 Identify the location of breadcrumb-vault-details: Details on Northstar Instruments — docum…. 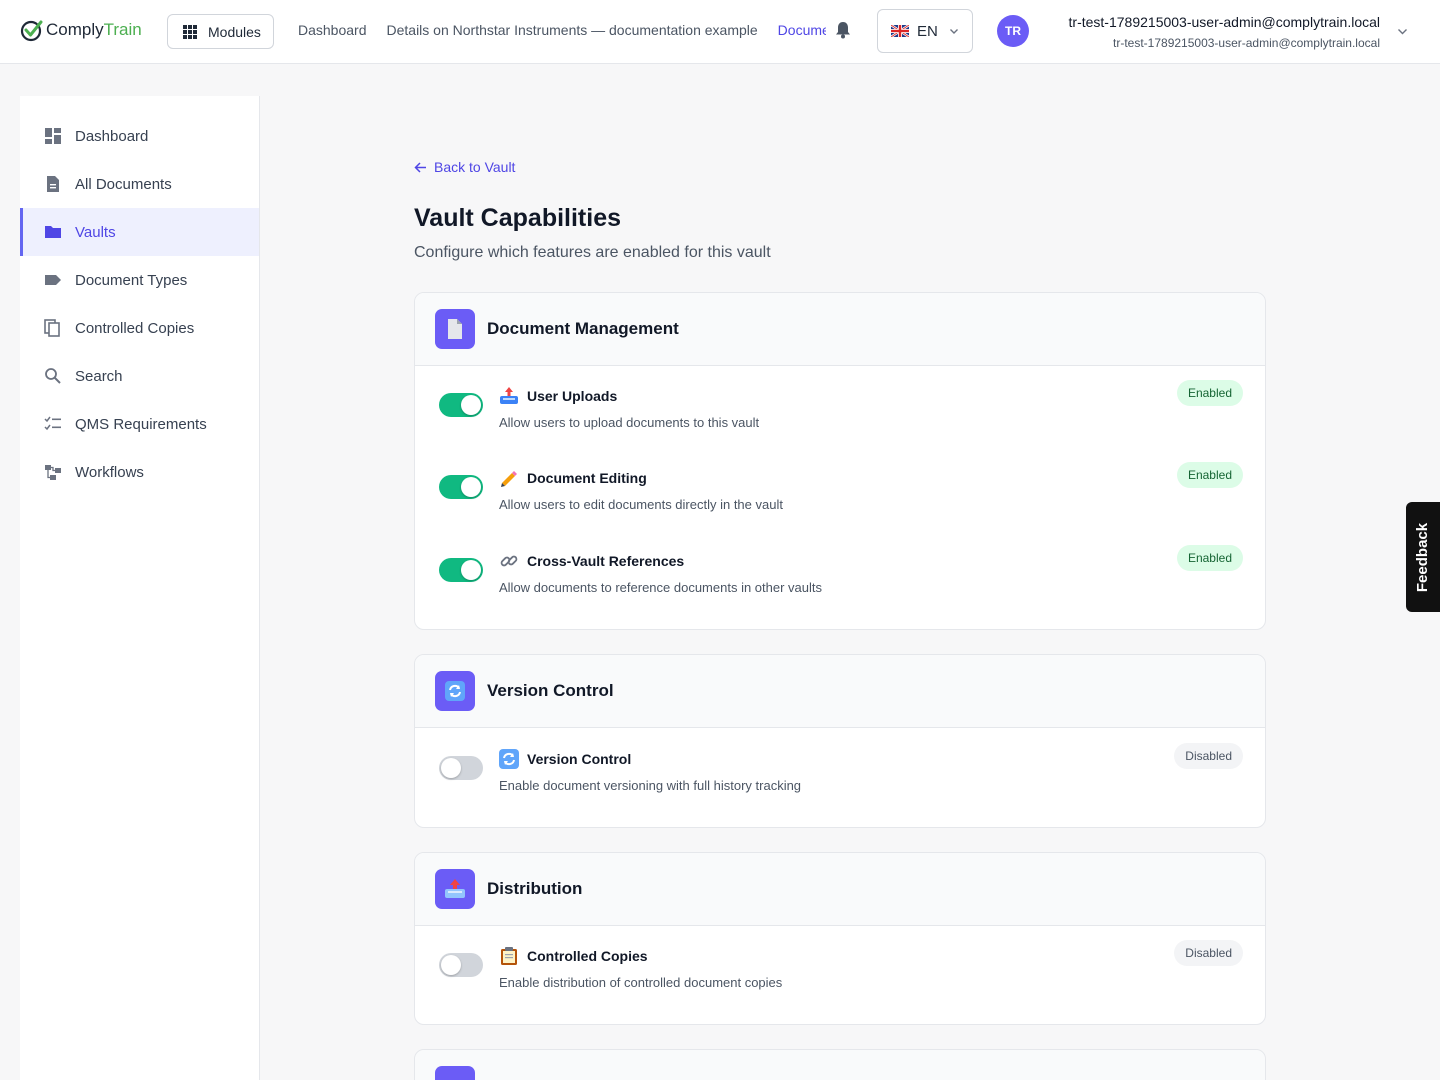
(572, 30).